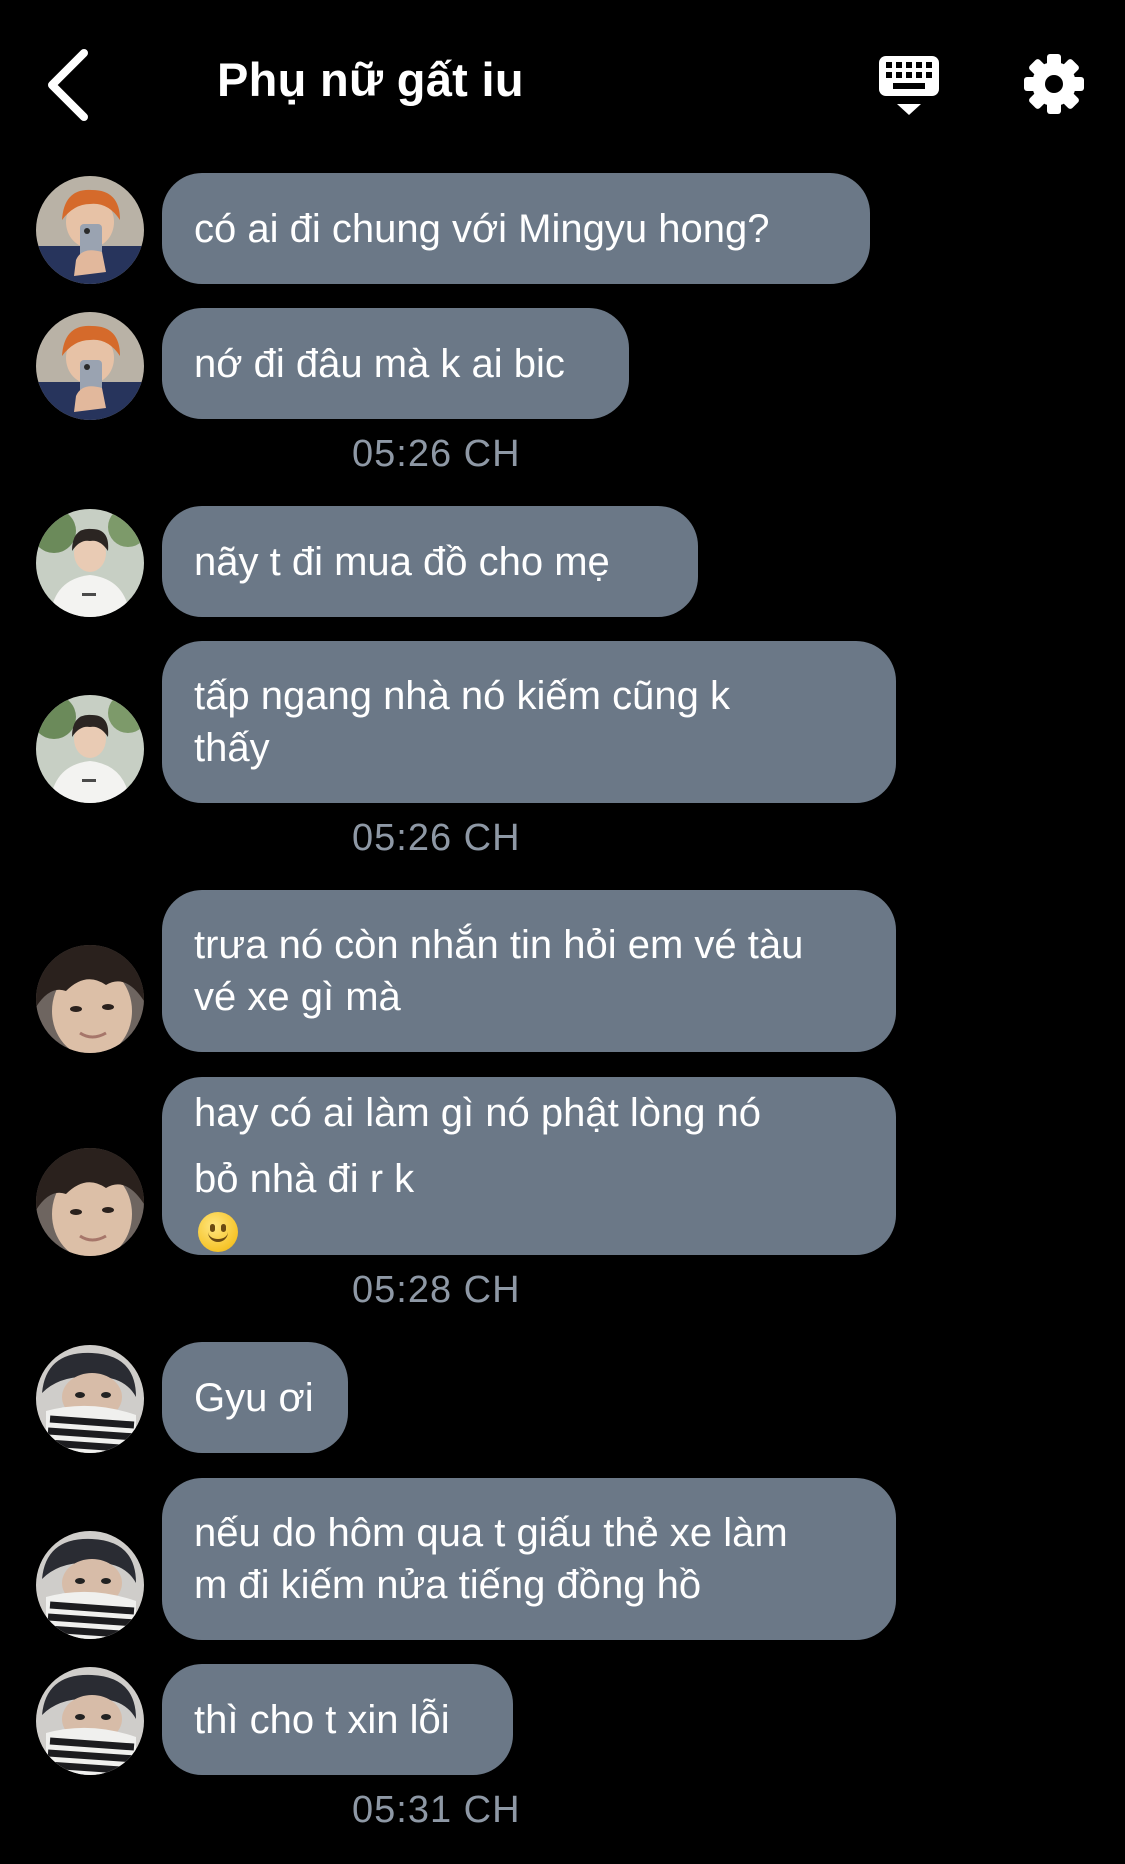  I want to click on message-text-line: hay có ai làm gì nó phật lòng nó, so click(478, 1113).